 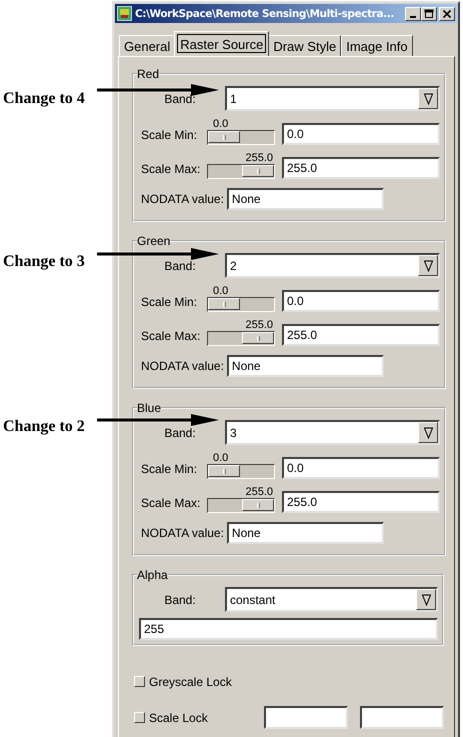 What do you see at coordinates (190, 681) in the screenshot?
I see `checkbox-label: Greyscale Lock` at bounding box center [190, 681].